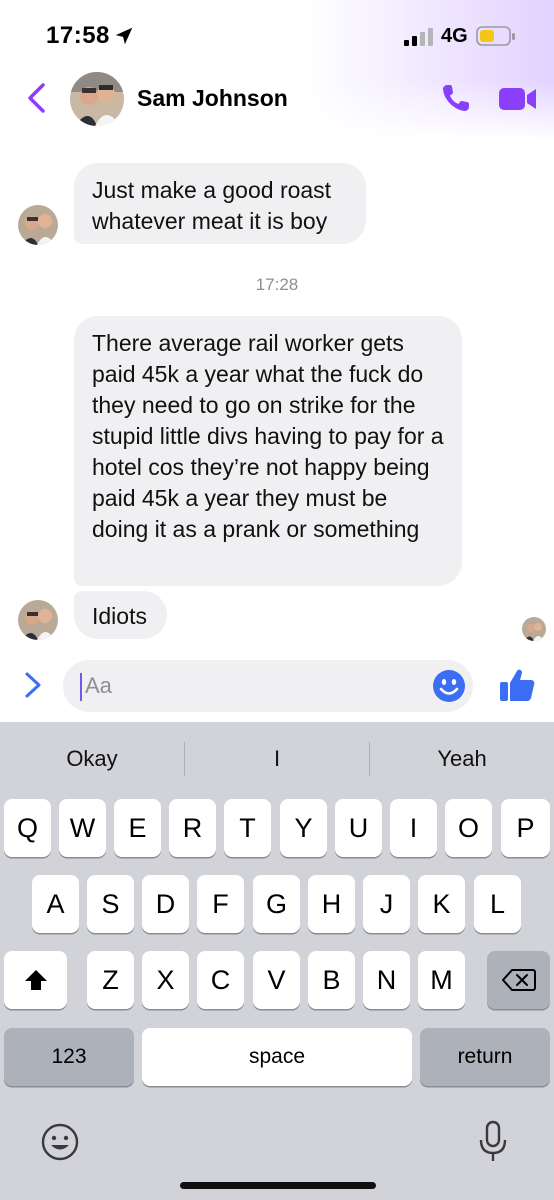 Image resolution: width=554 pixels, height=1200 pixels. I want to click on backspace-key, so click(518, 980).